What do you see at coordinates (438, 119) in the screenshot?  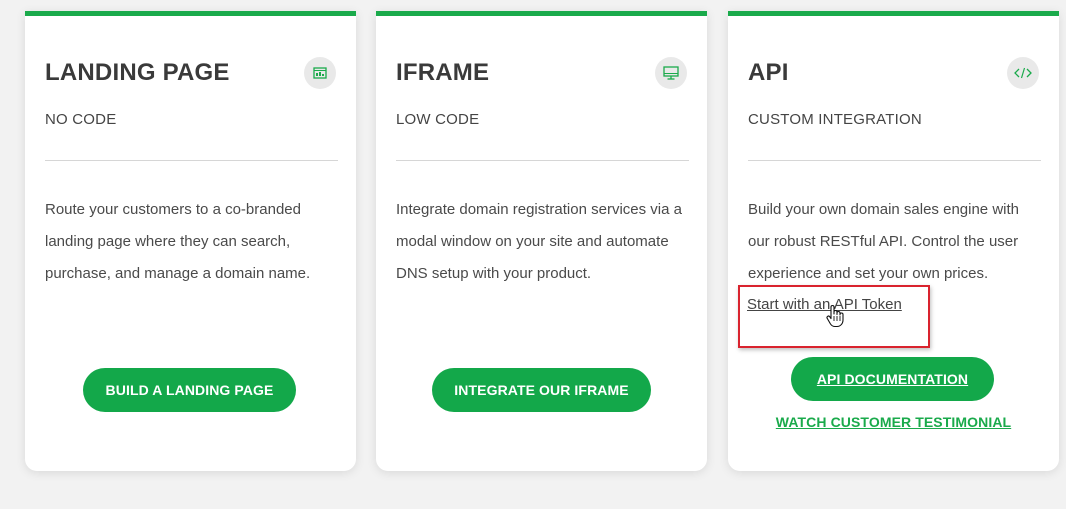 I see `card-subtitle: LOW CODE` at bounding box center [438, 119].